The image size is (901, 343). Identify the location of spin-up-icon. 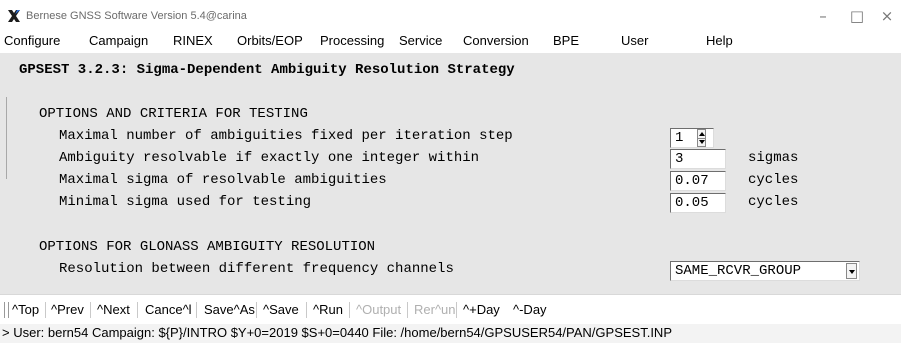
(702, 134).